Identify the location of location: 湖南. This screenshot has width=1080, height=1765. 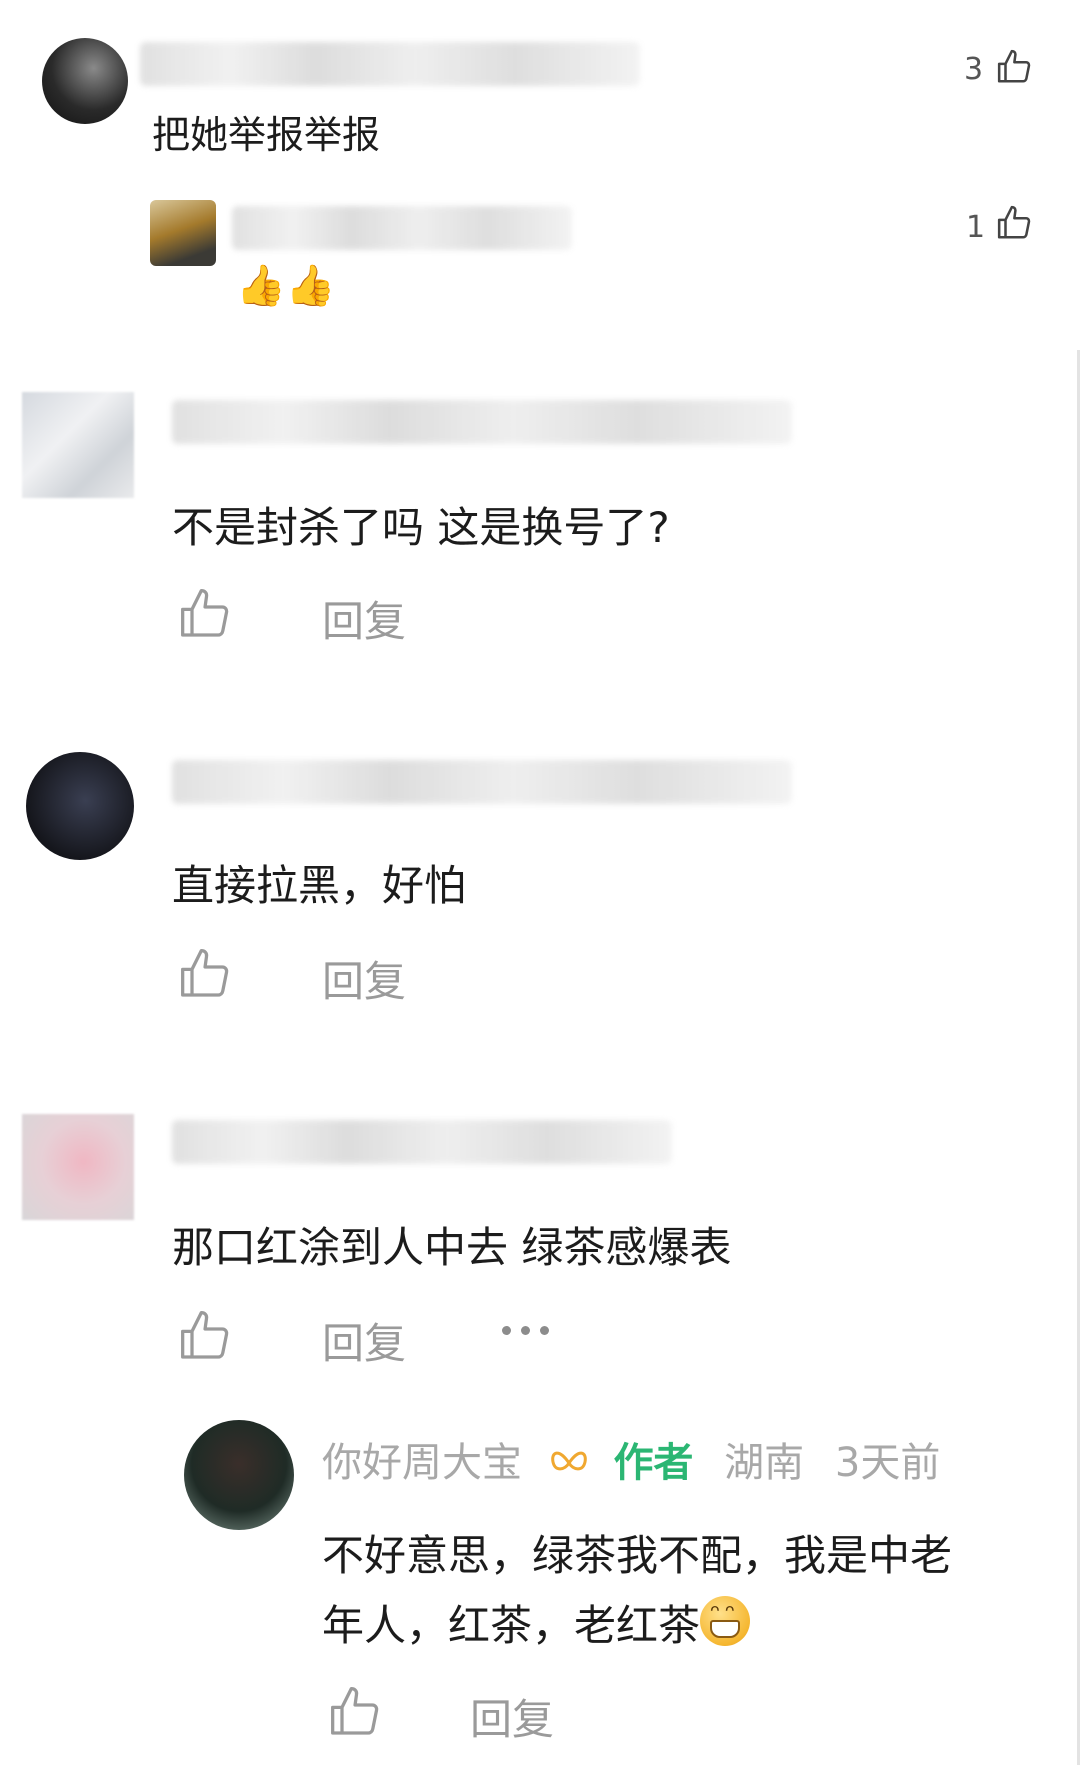
(764, 1463).